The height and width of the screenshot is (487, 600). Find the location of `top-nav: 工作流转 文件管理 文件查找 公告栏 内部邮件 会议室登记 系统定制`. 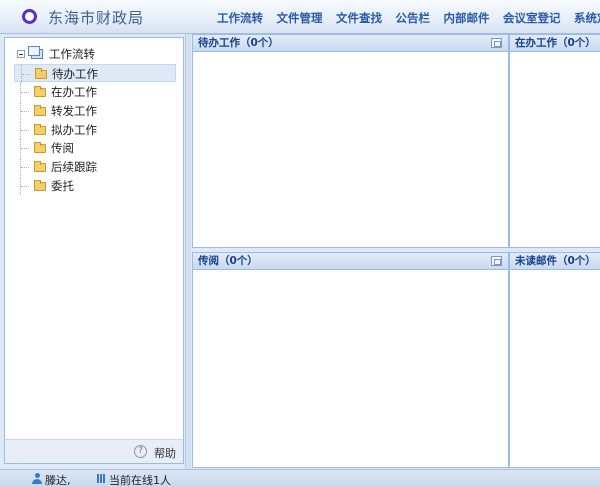

top-nav: 工作流转 文件管理 文件查找 公告栏 内部邮件 会议室登记 系统定制 is located at coordinates (408, 18).